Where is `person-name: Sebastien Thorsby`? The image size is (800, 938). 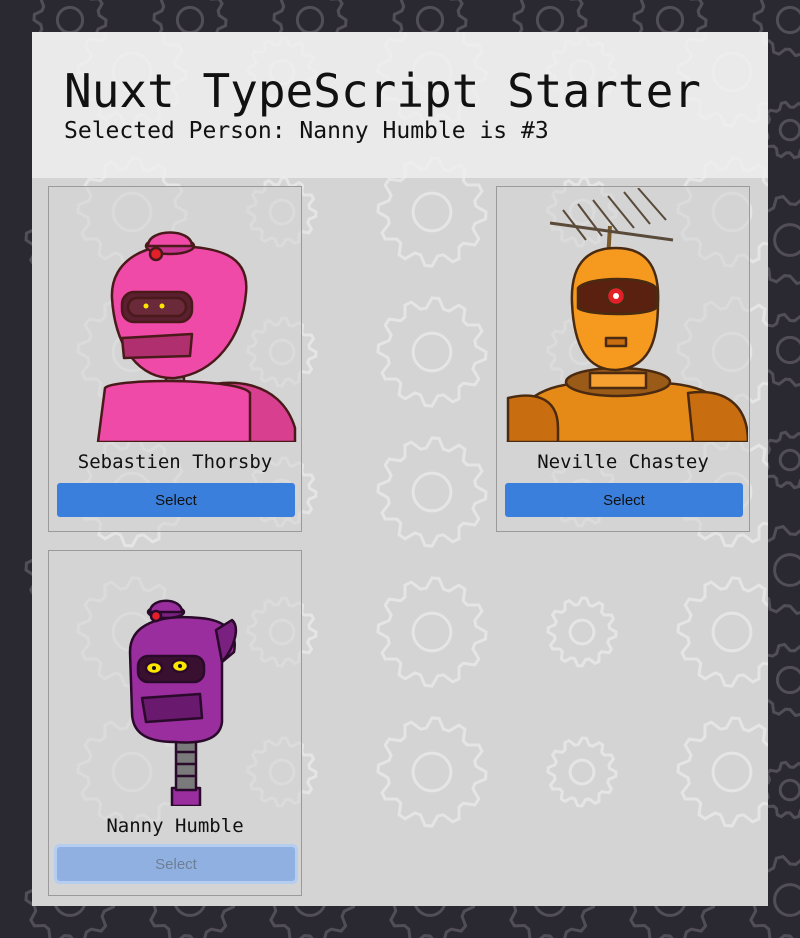 person-name: Sebastien Thorsby is located at coordinates (175, 462).